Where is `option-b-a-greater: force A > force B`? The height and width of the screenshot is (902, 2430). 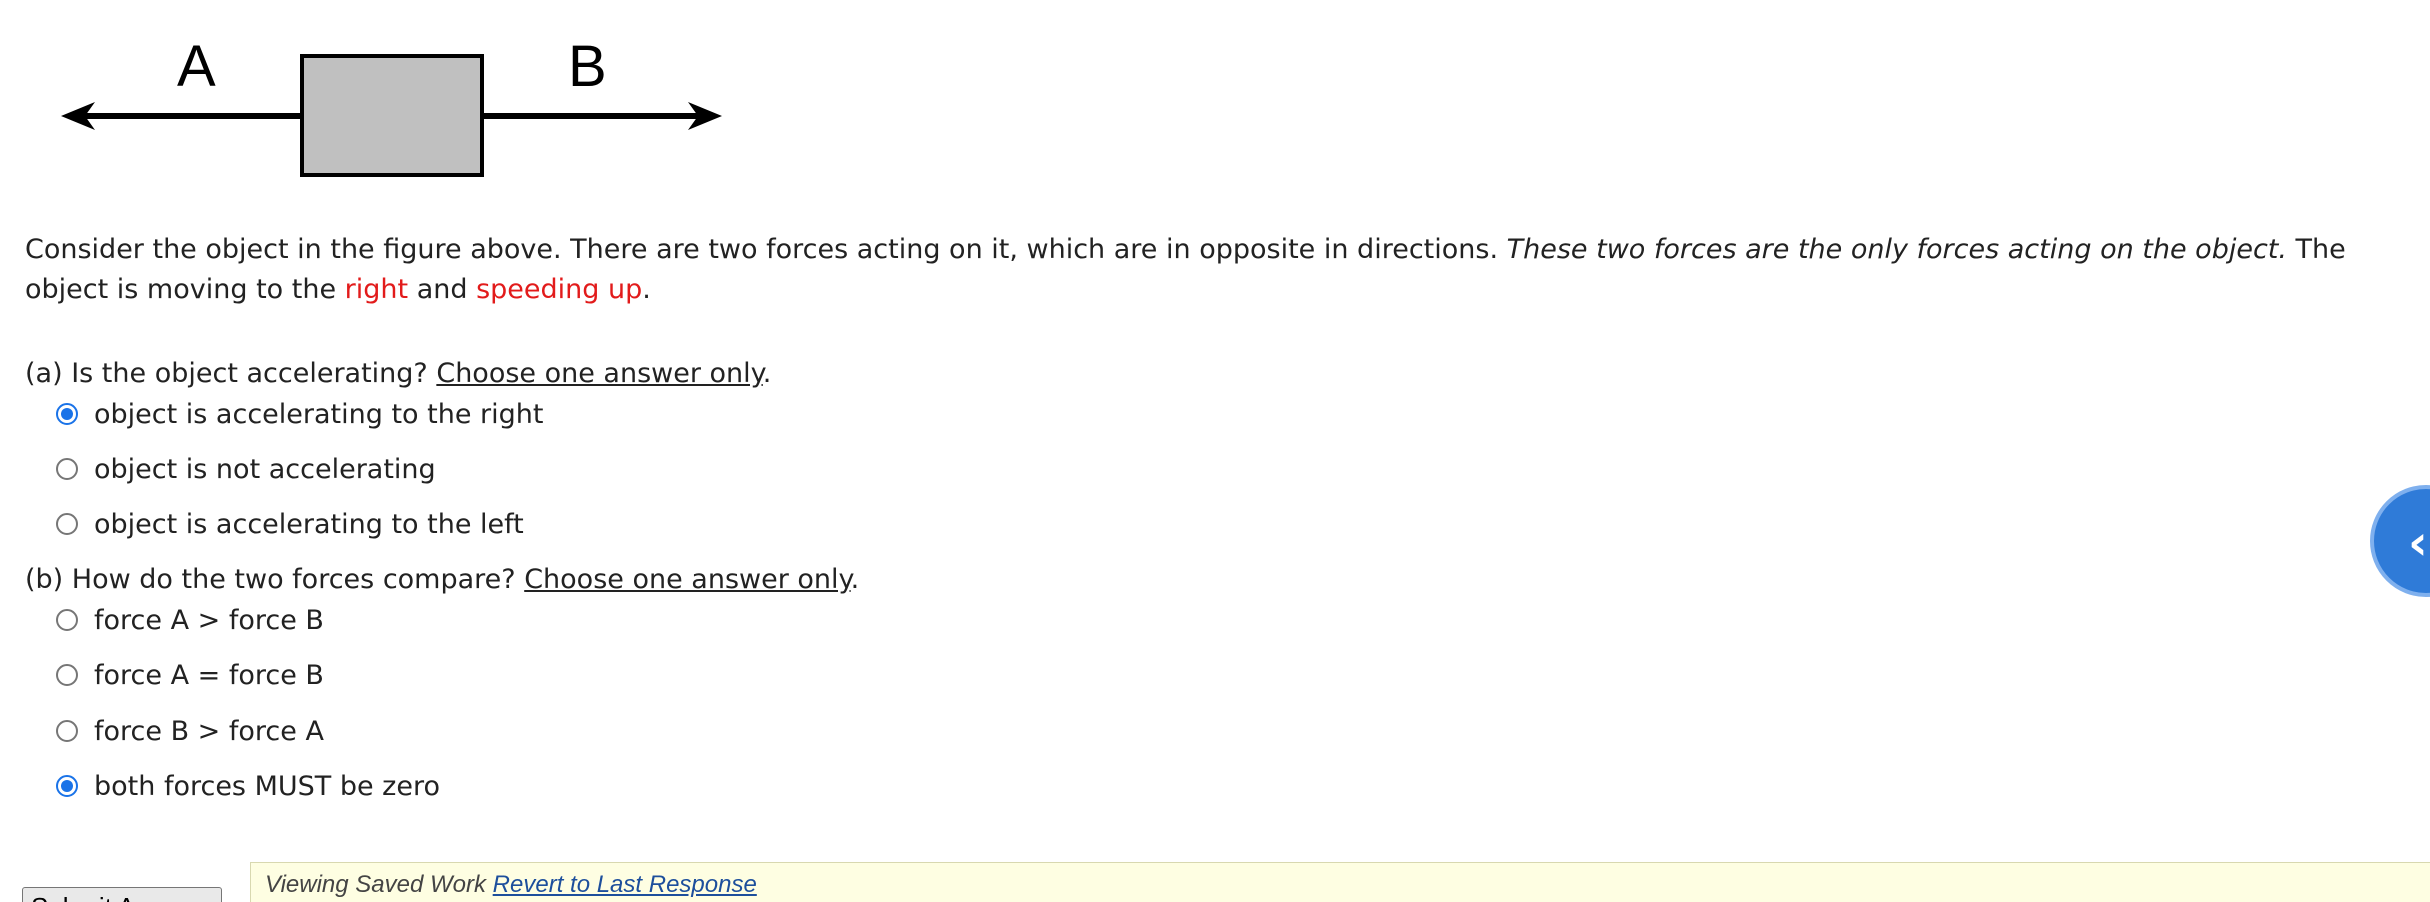 option-b-a-greater: force A > force B is located at coordinates (190, 620).